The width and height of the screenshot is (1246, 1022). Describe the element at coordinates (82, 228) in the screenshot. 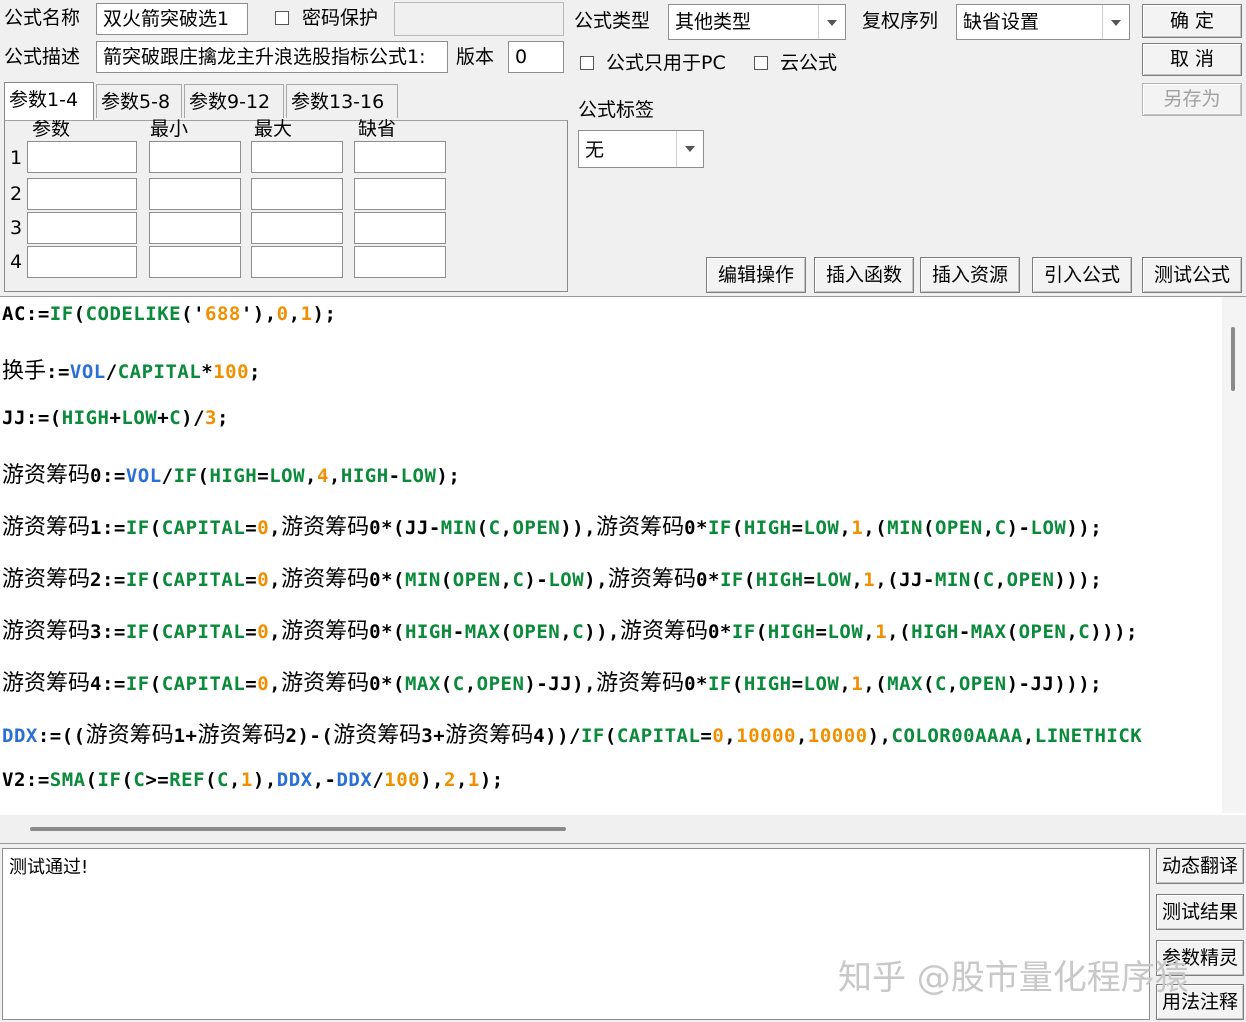

I see `param-3-name-input` at that location.